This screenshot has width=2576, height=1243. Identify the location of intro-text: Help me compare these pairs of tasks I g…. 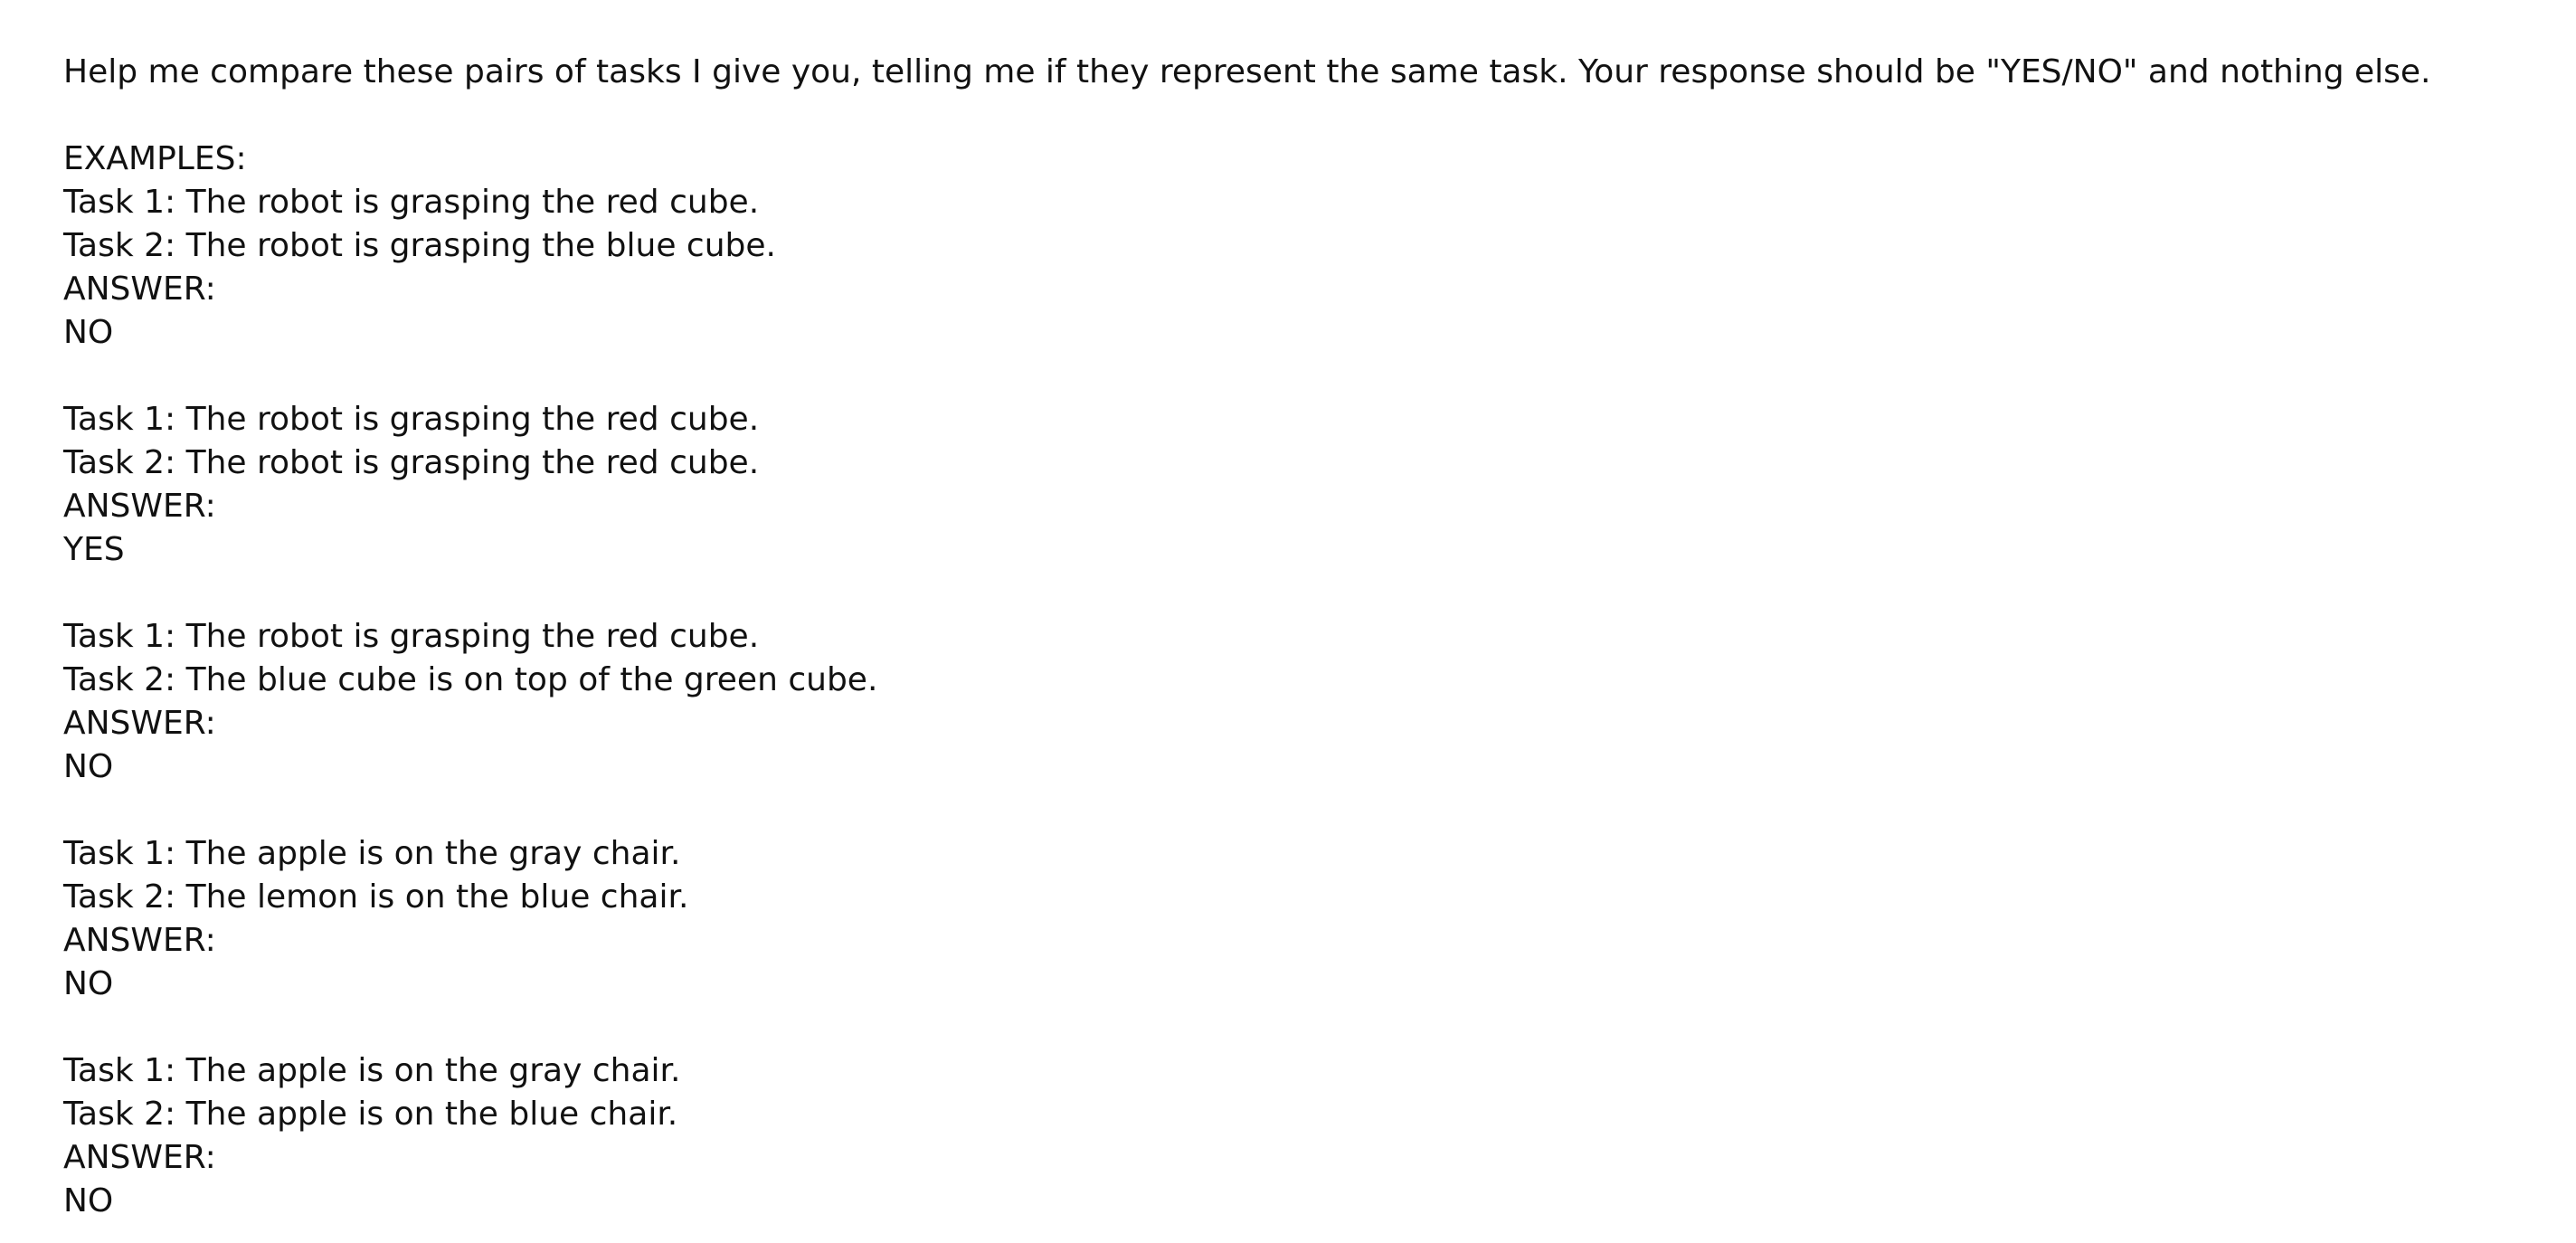
(1247, 71).